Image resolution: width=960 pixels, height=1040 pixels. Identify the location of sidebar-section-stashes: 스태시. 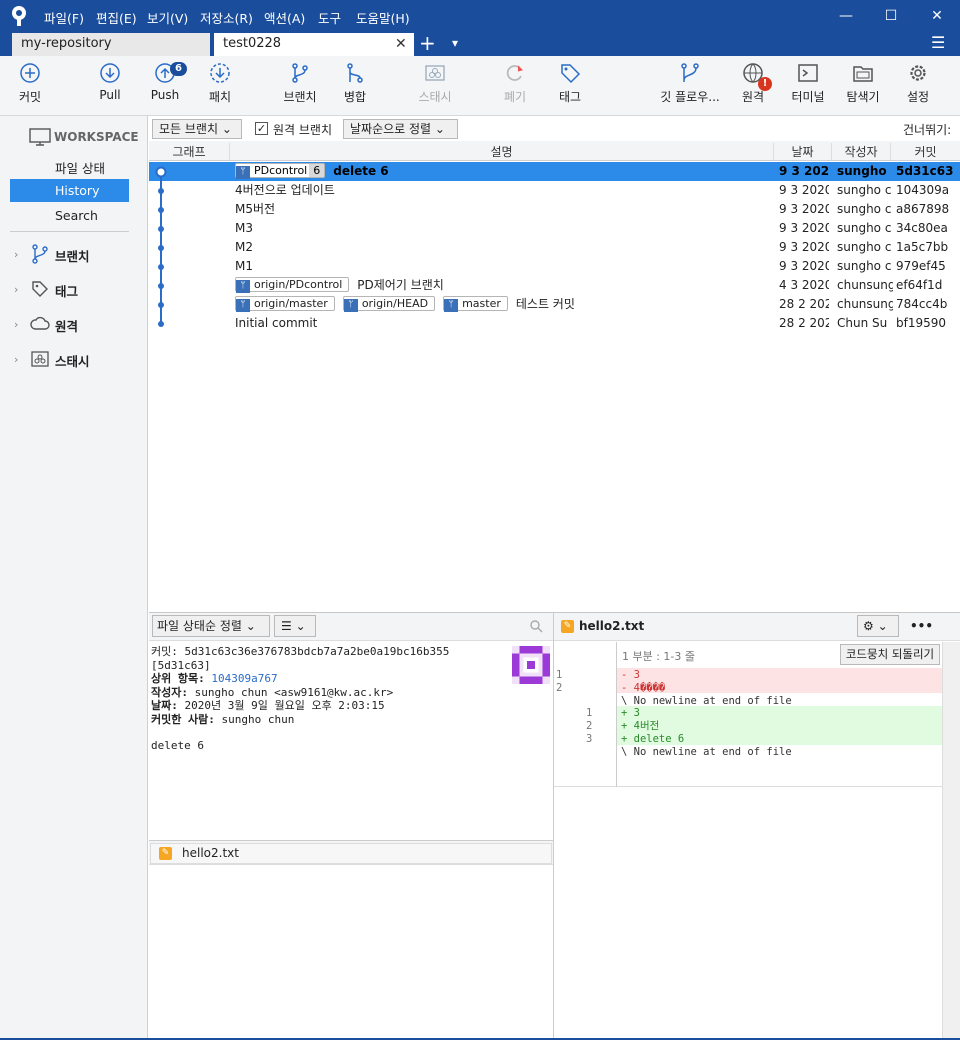
(72, 360).